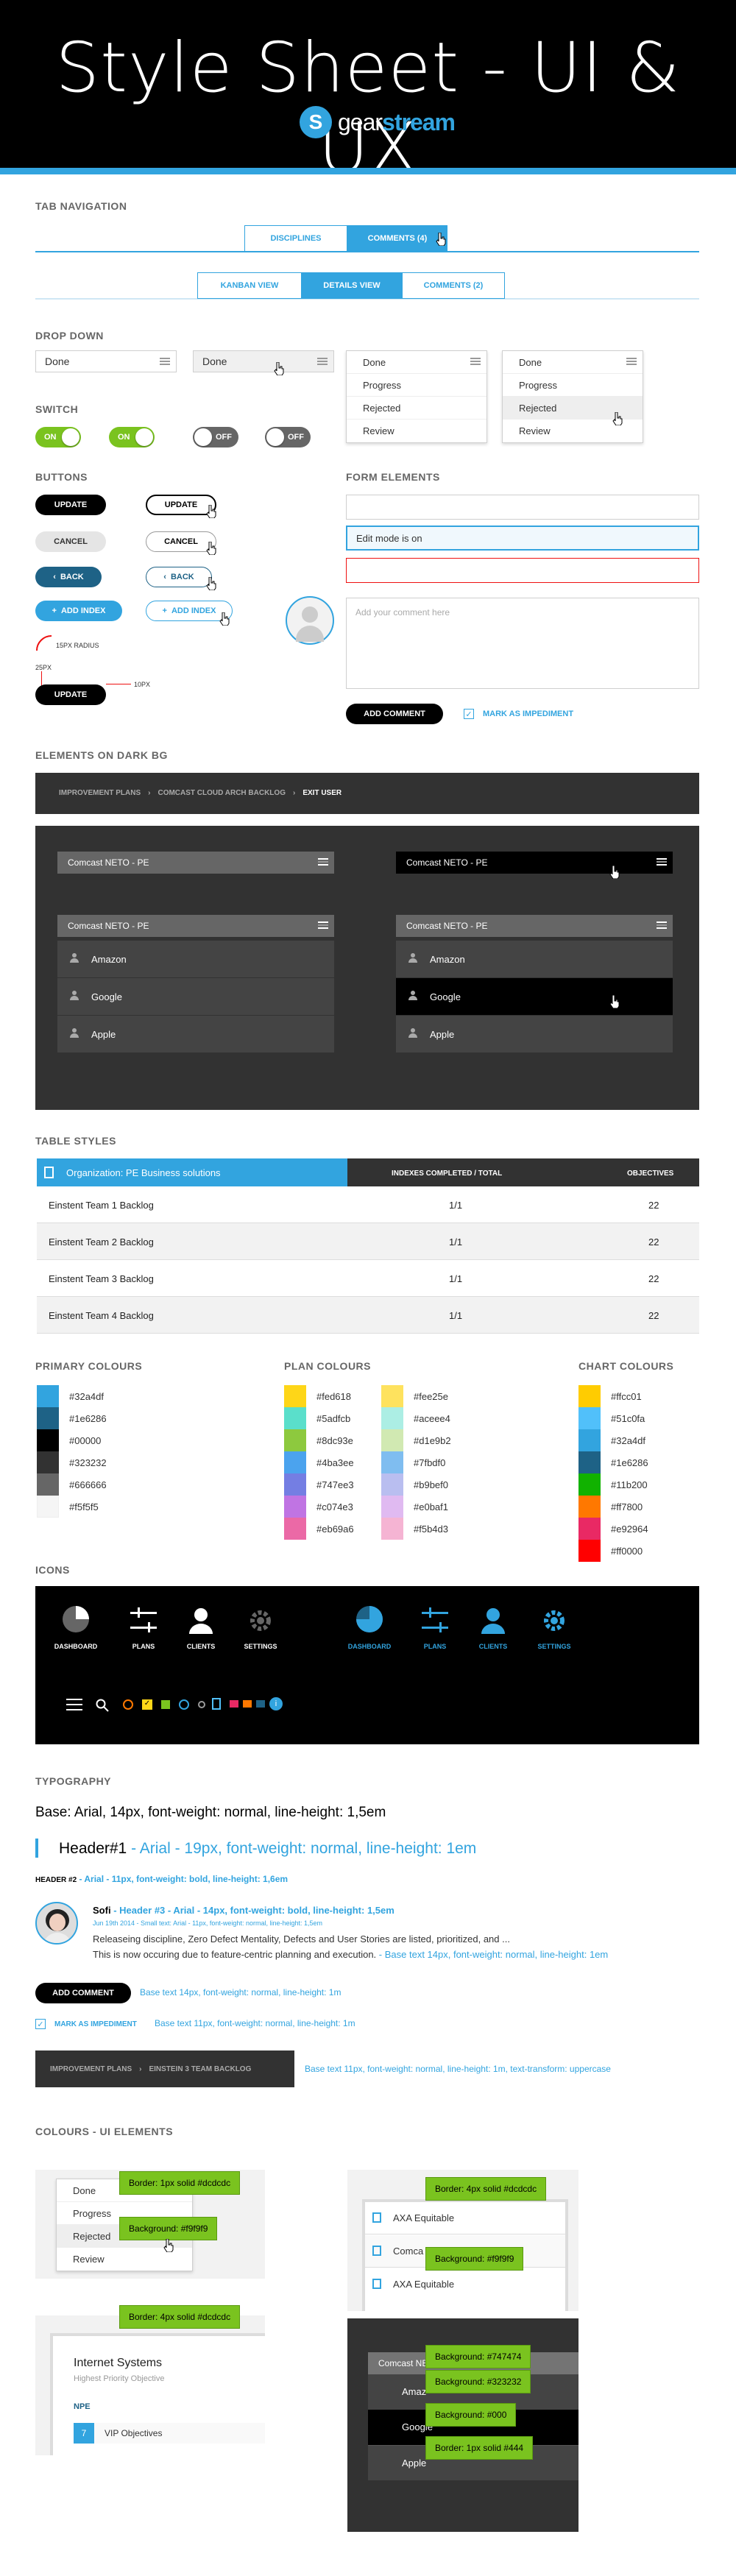  What do you see at coordinates (70, 694) in the screenshot?
I see `update-button-spec: UPDATE` at bounding box center [70, 694].